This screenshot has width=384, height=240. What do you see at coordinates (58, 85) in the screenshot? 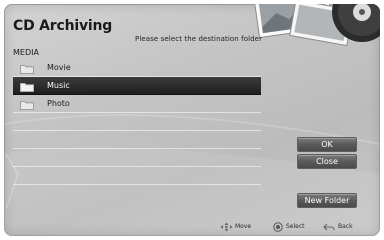
I see `folder-item-label: Music` at bounding box center [58, 85].